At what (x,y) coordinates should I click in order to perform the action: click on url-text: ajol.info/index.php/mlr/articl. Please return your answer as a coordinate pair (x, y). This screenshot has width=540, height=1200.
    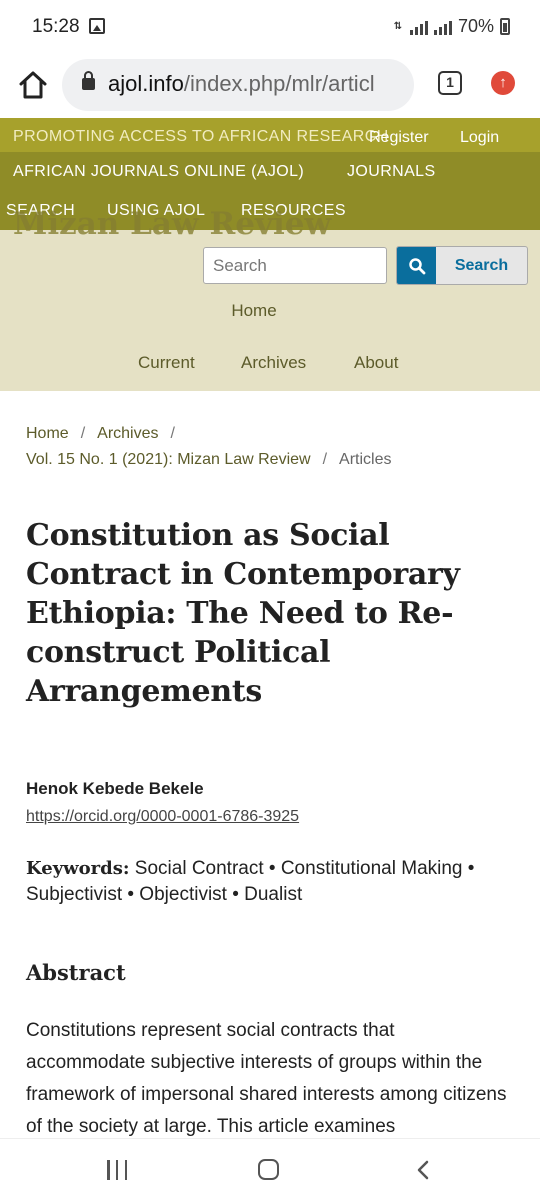
    Looking at the image, I should click on (241, 84).